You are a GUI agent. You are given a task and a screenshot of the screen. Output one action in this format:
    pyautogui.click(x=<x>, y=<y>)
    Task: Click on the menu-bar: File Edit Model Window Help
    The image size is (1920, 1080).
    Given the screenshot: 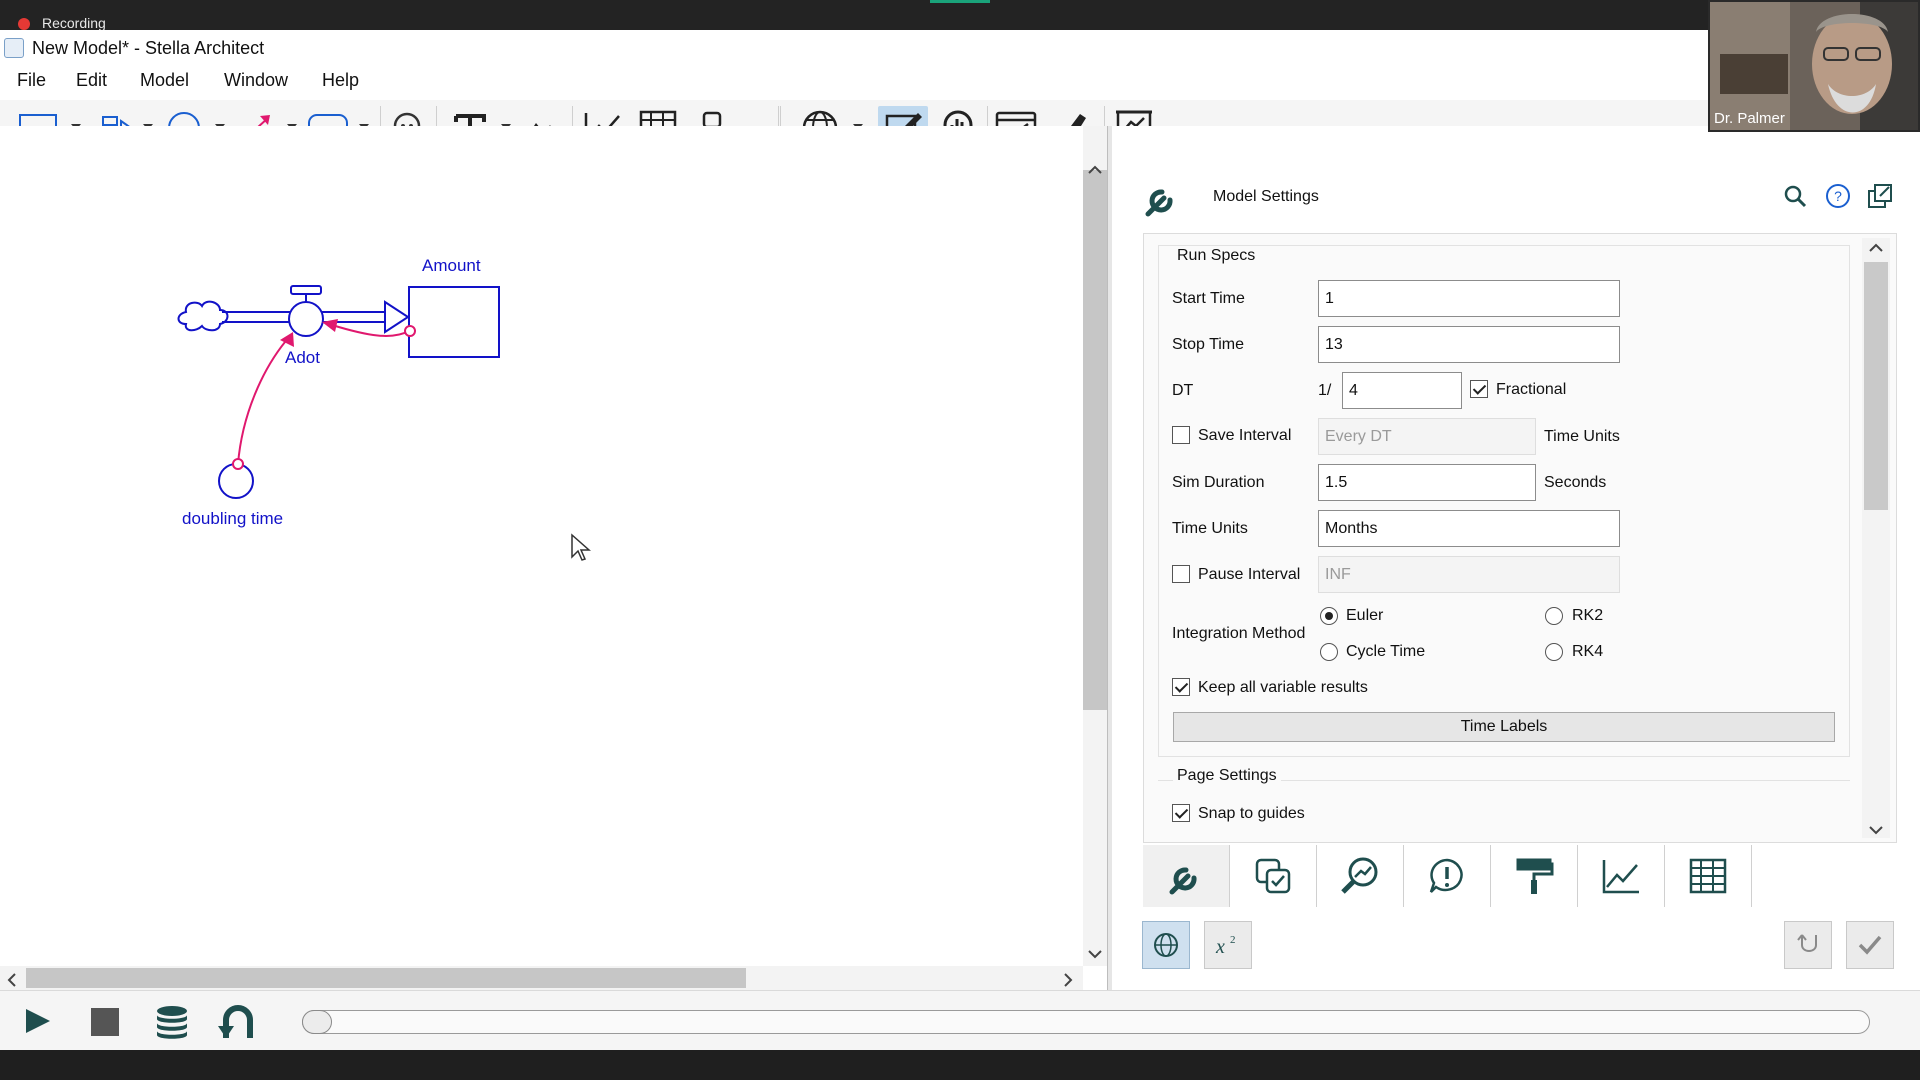 What is the action you would take?
    pyautogui.click(x=960, y=80)
    